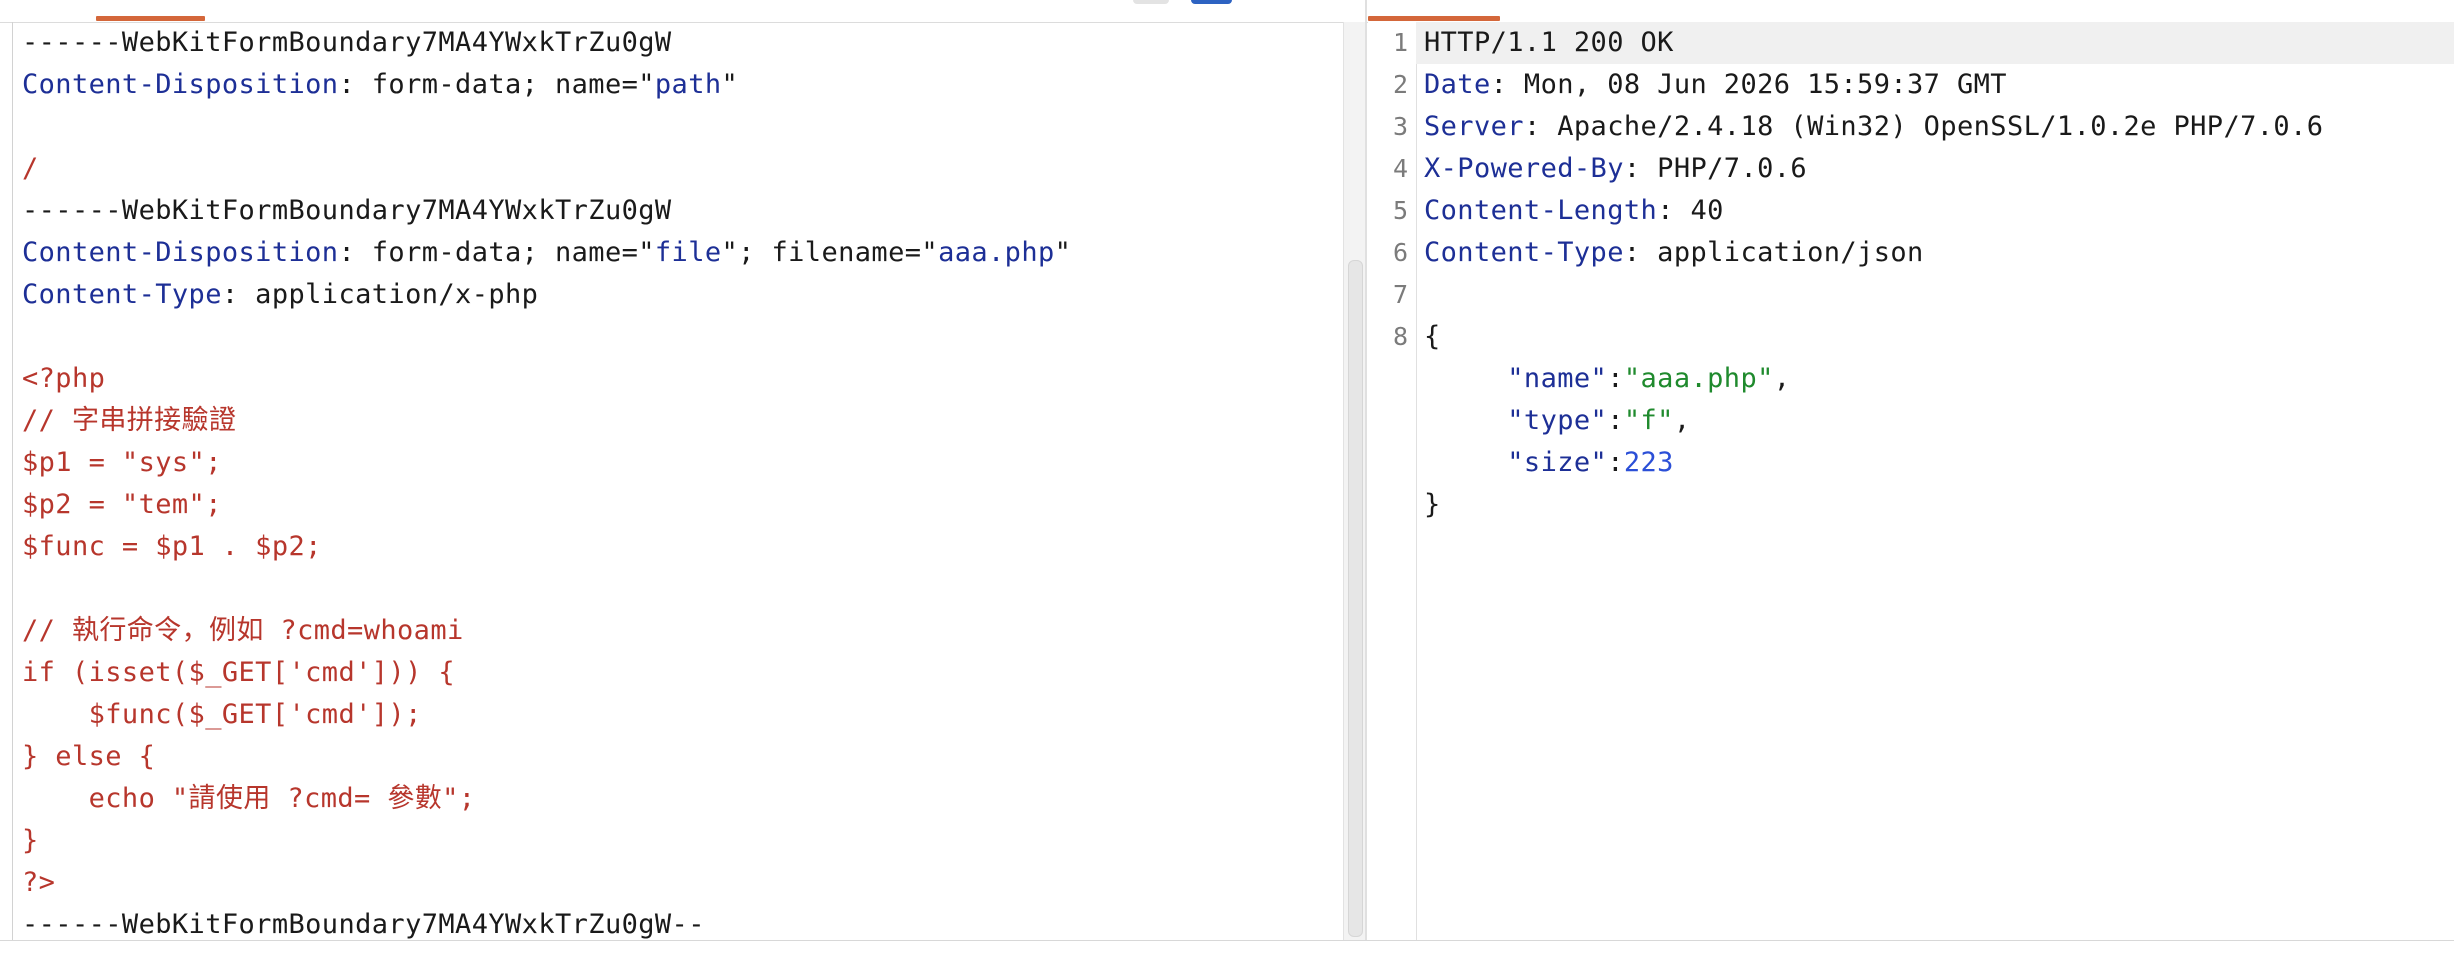 The height and width of the screenshot is (960, 2454). Describe the element at coordinates (1557, 462) in the screenshot. I see `code-token: "size"` at that location.